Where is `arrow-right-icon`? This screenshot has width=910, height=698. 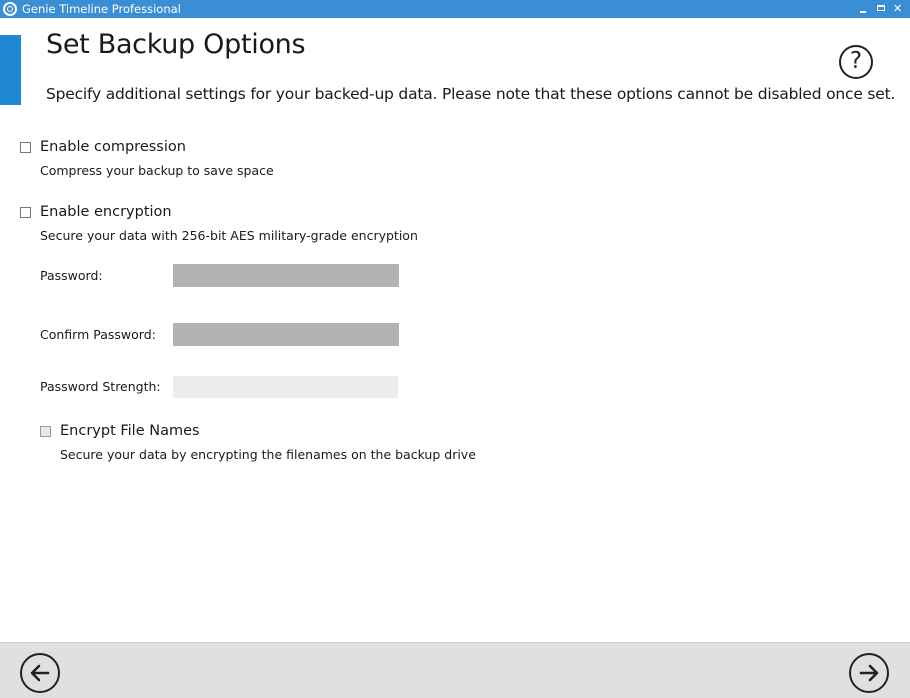
arrow-right-icon is located at coordinates (869, 673).